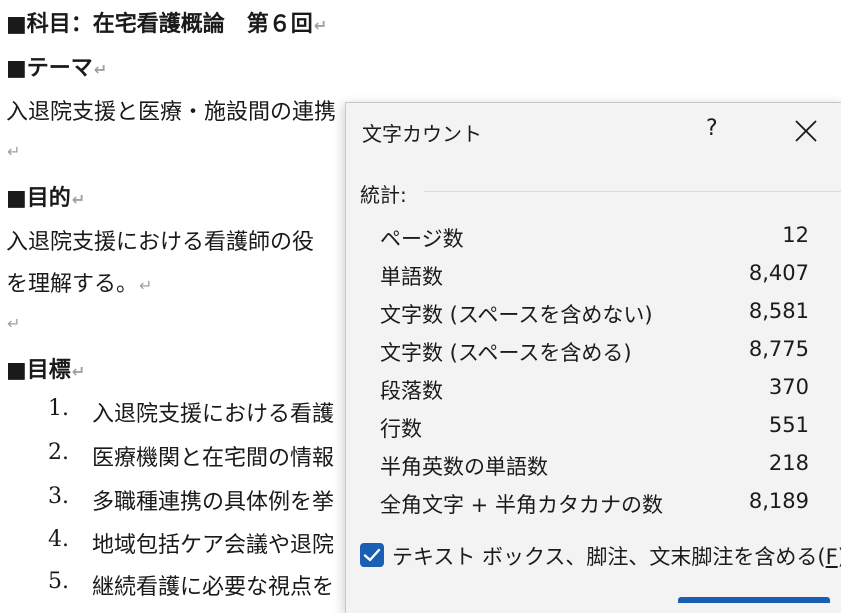  I want to click on stat-label-lines: 行数, so click(401, 429).